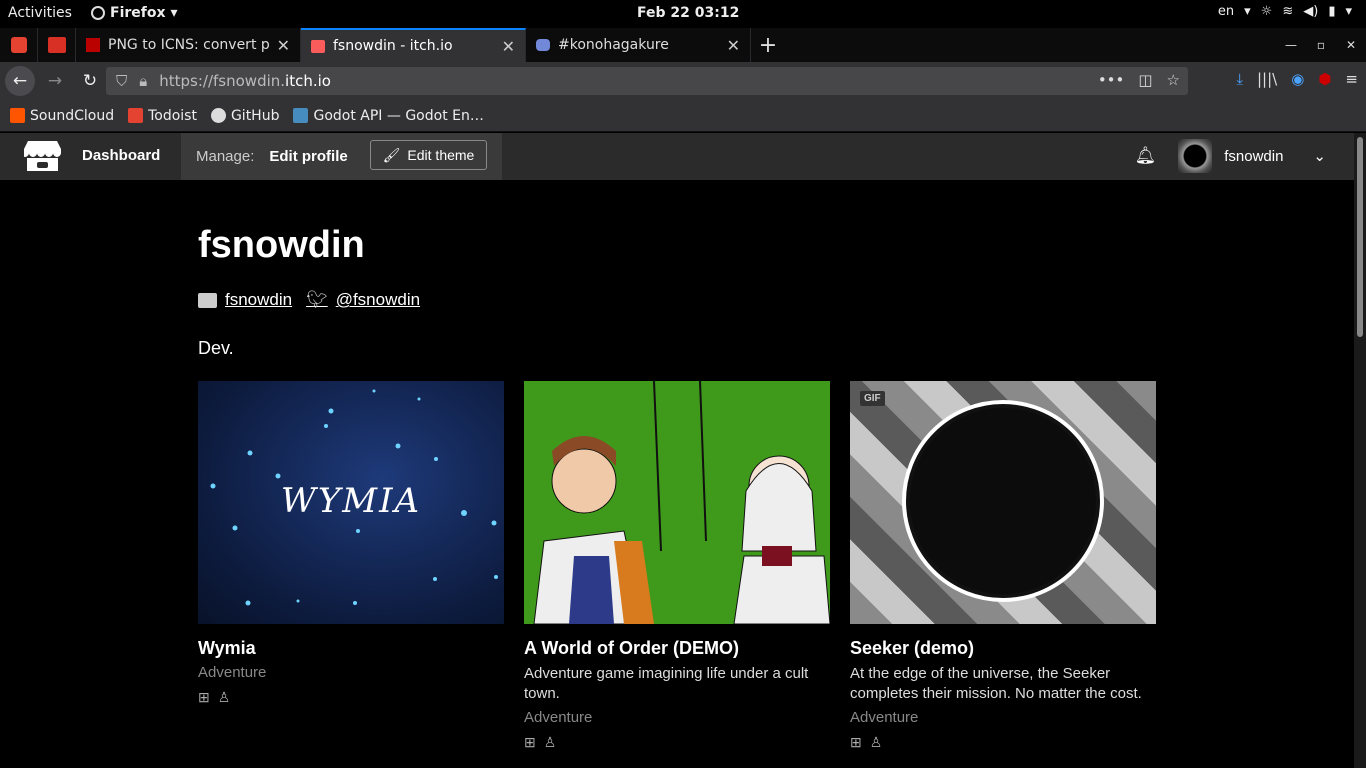 This screenshot has height=768, width=1366. What do you see at coordinates (93, 45) in the screenshot?
I see `converter-icon` at bounding box center [93, 45].